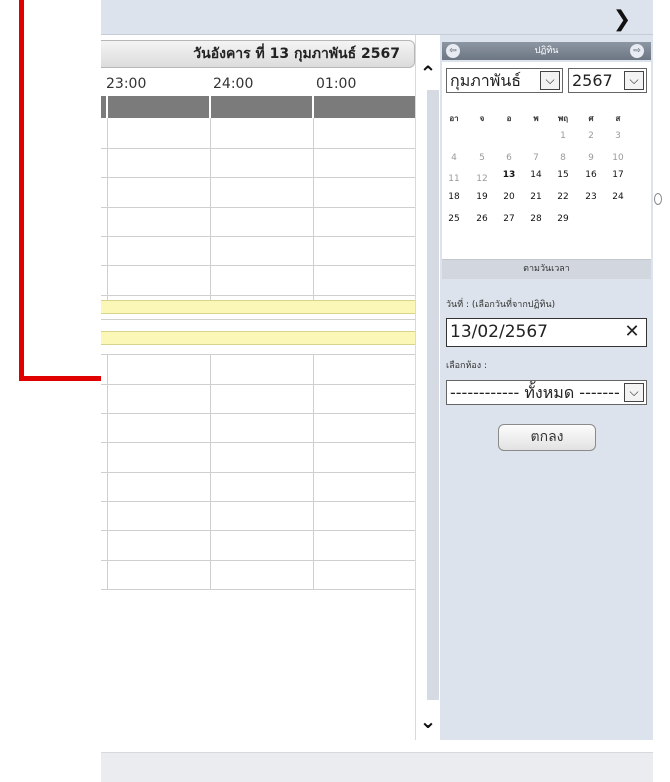  I want to click on scrollbar-track, so click(433, 395).